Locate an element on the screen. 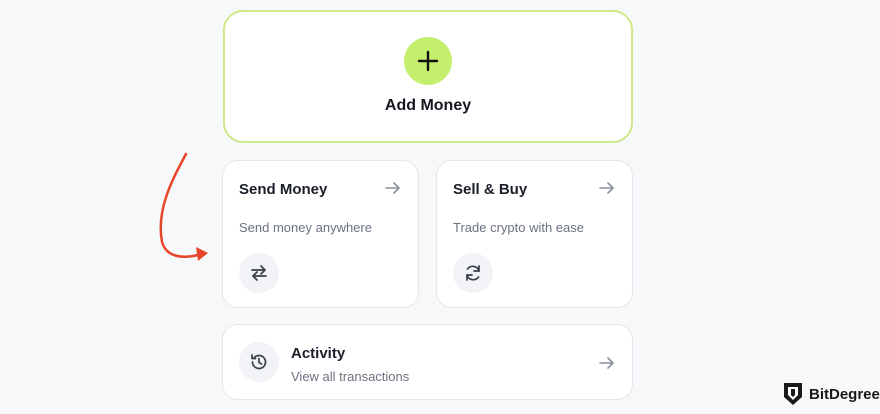 The image size is (880, 414). send-money-title: Send Money is located at coordinates (283, 189).